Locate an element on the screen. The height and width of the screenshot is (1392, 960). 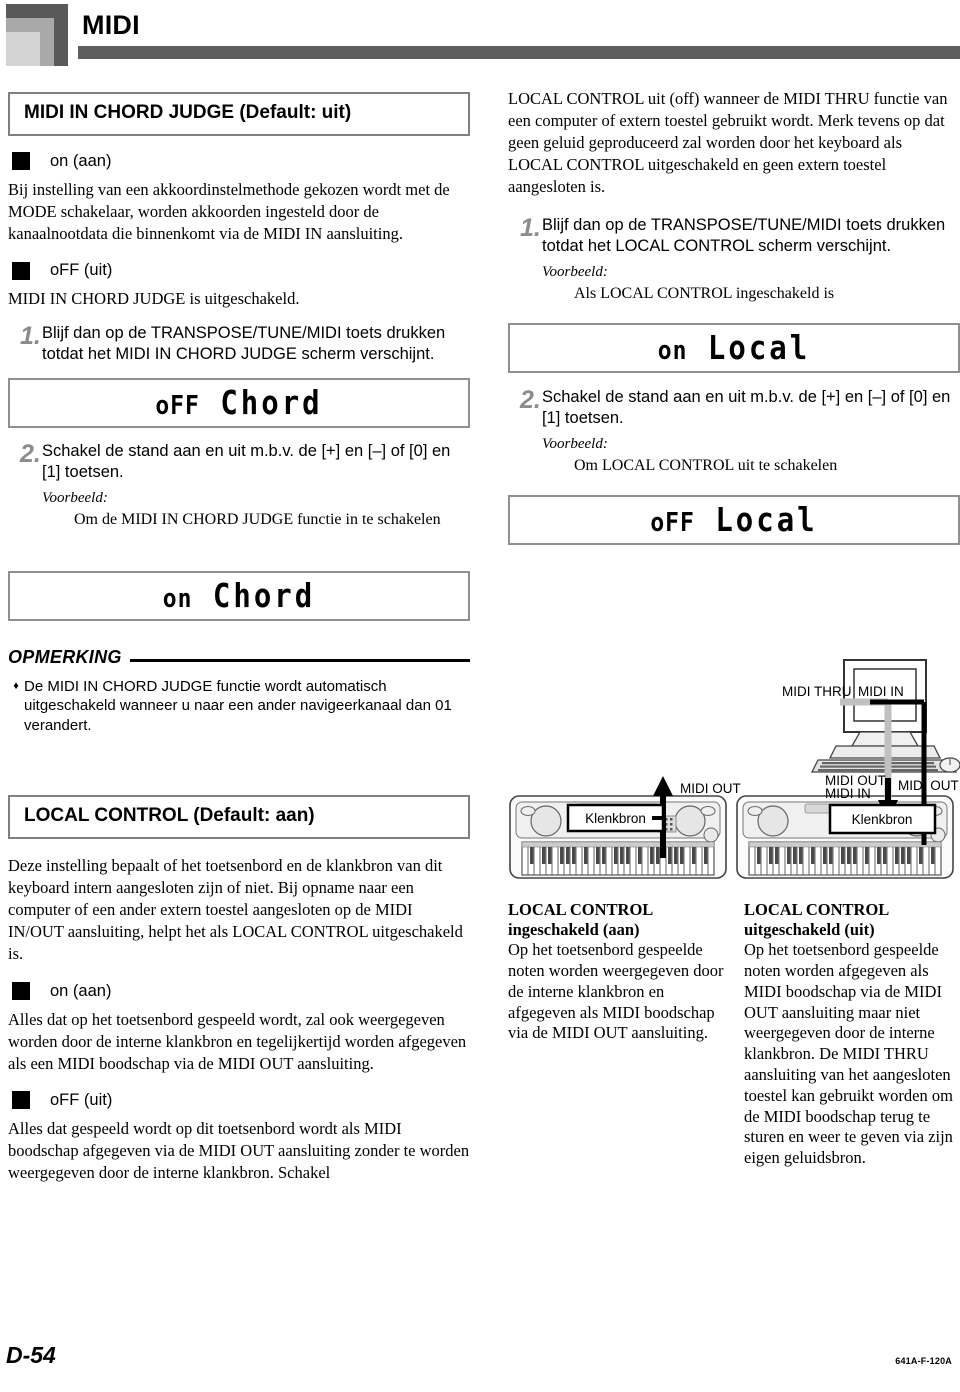
midi-thru-label: MIDI THRU is located at coordinates (817, 691).